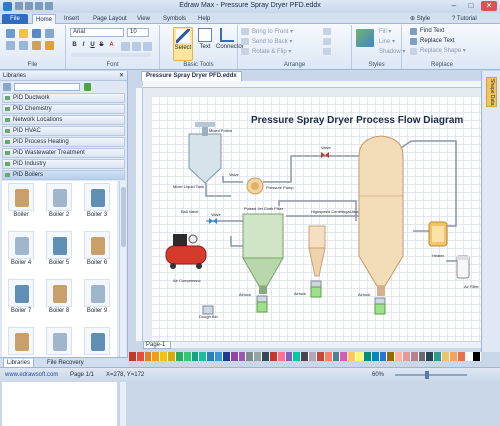 The image size is (500, 426). Describe the element at coordinates (123, 217) in the screenshot. I see `library-scroll-thumb` at that location.